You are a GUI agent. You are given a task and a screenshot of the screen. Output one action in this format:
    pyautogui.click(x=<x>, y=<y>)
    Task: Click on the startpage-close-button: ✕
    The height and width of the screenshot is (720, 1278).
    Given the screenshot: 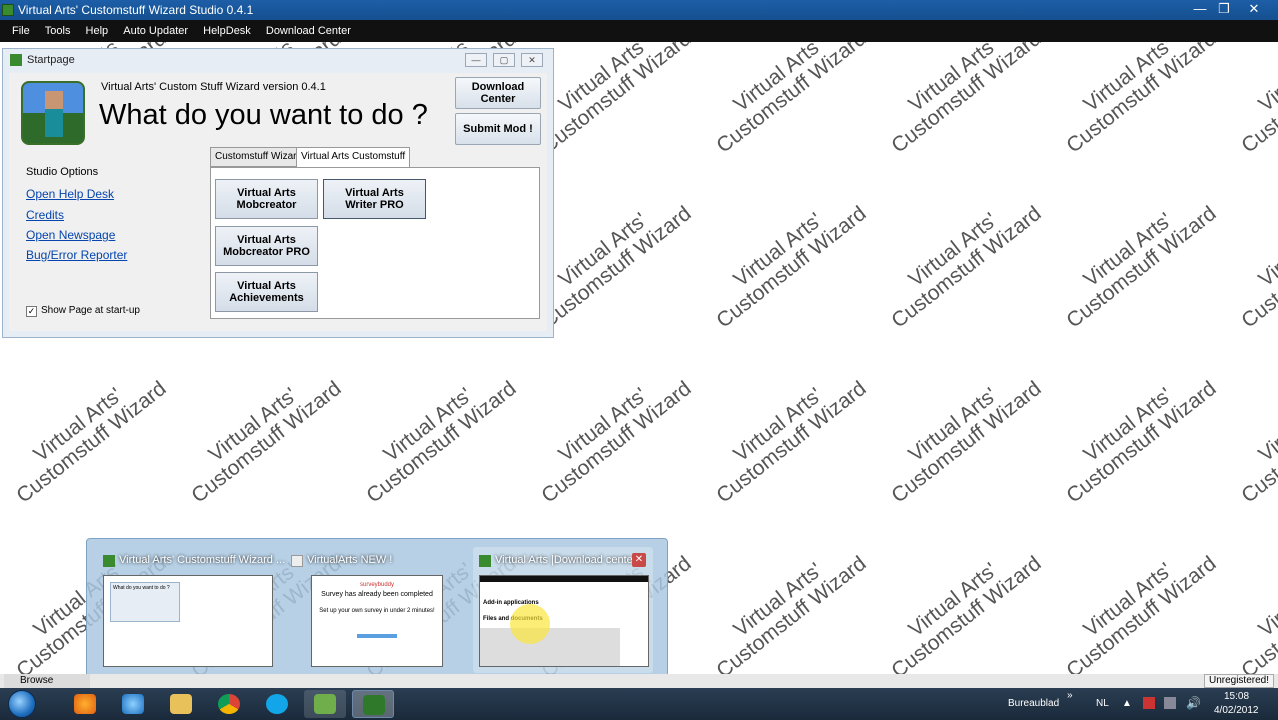 What is the action you would take?
    pyautogui.click(x=532, y=60)
    